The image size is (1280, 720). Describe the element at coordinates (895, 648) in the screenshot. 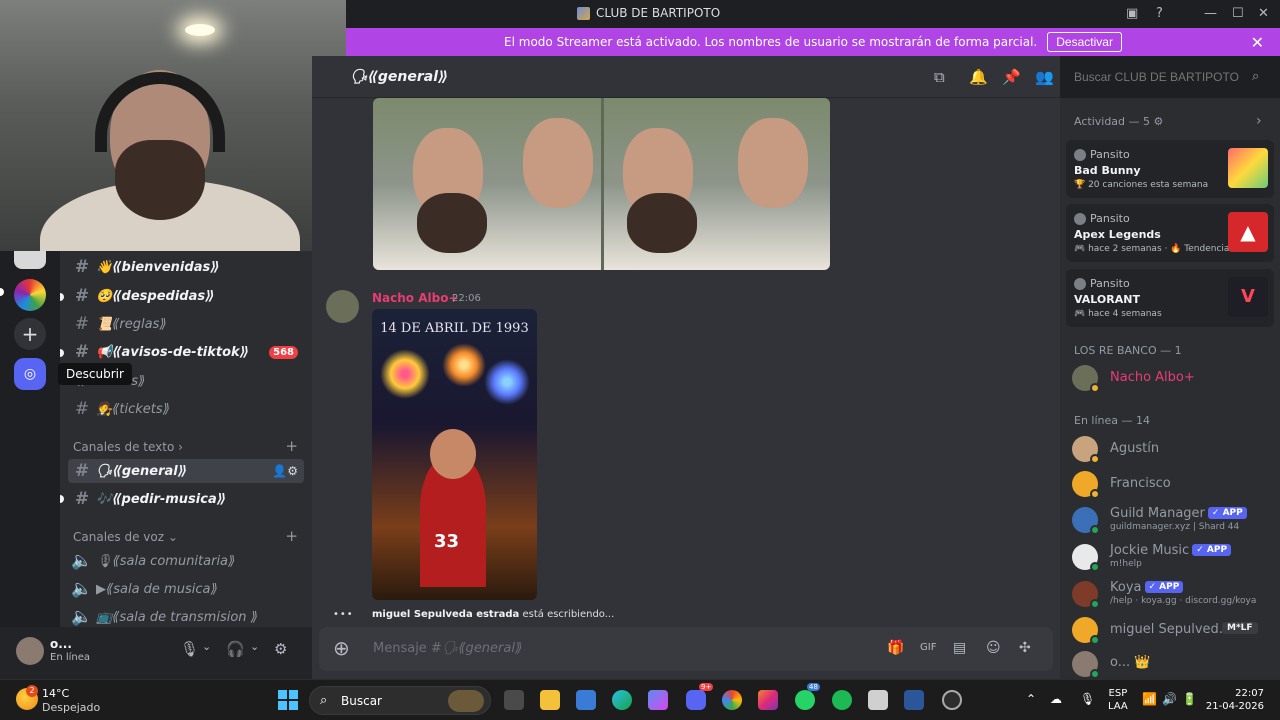

I see `gift-icon: 🎁` at that location.